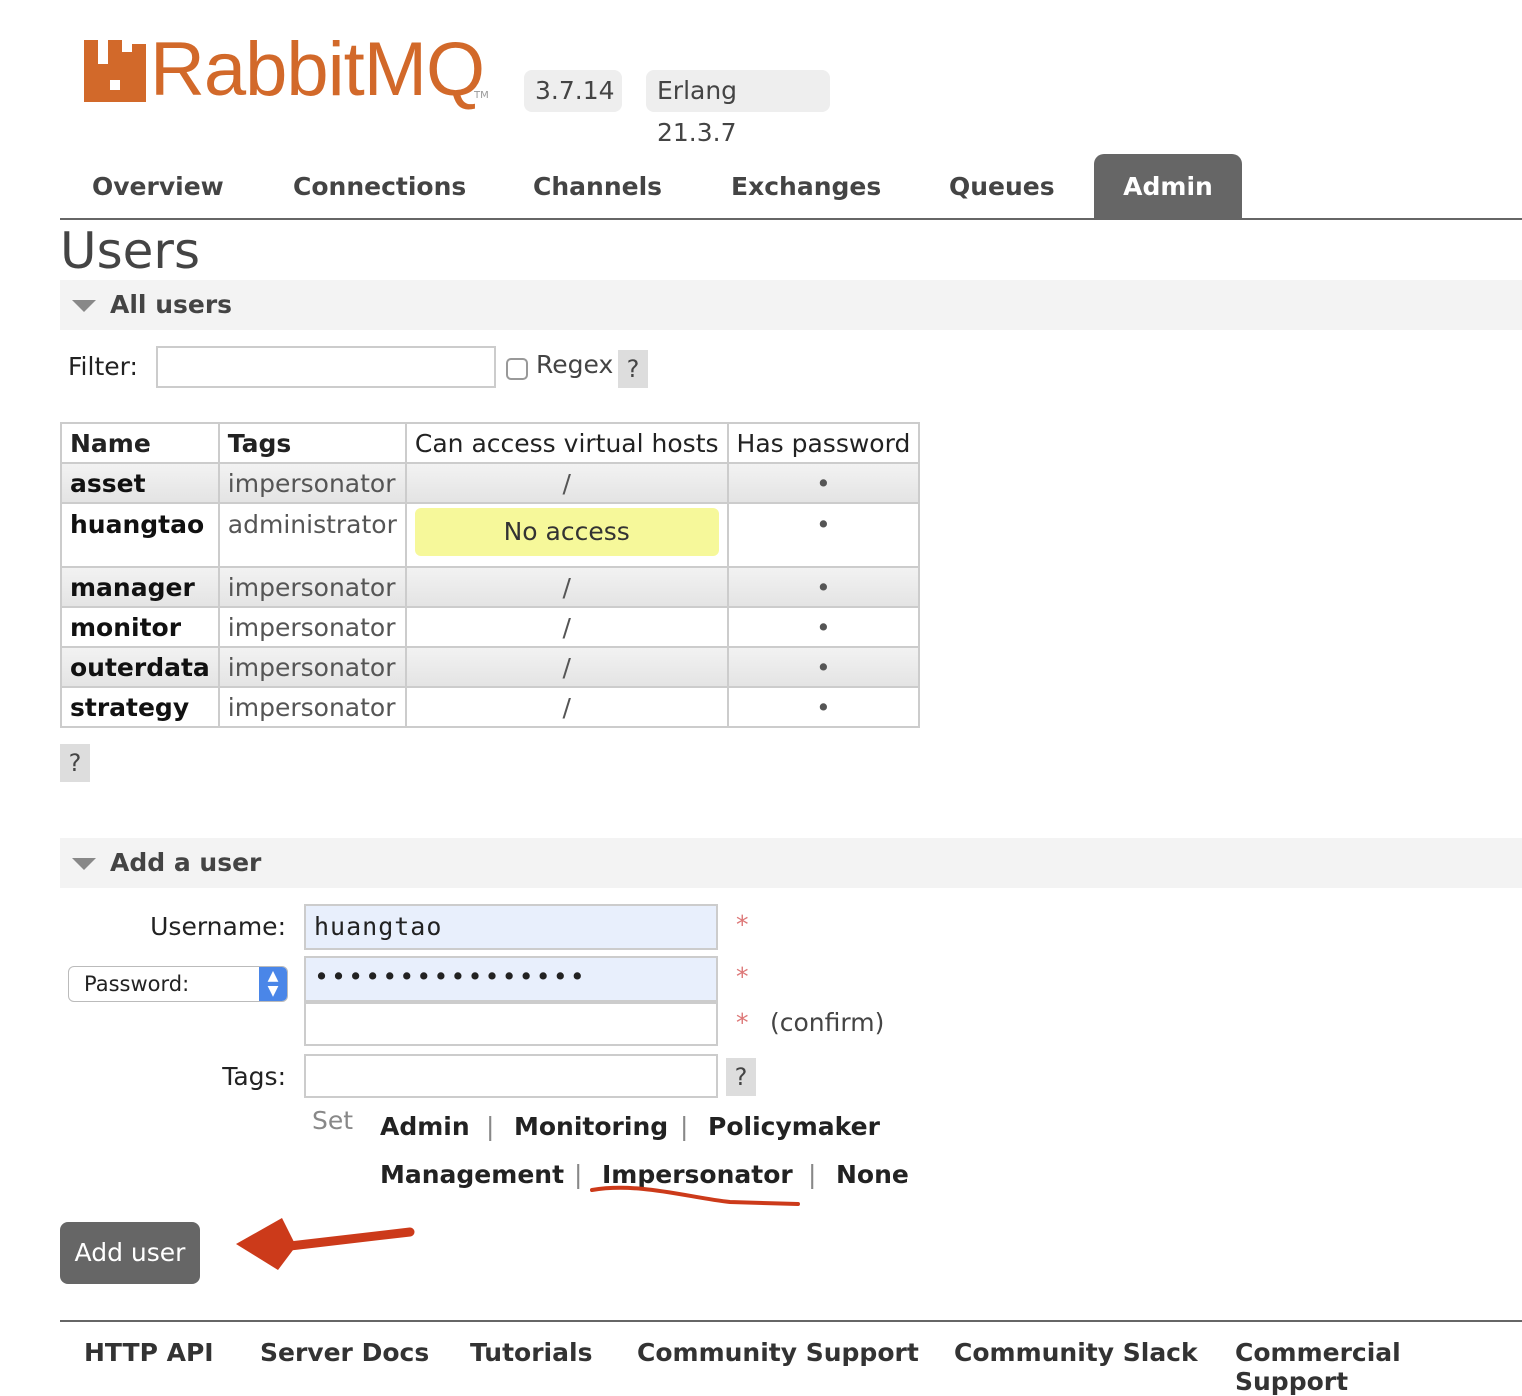 The height and width of the screenshot is (1396, 1522). What do you see at coordinates (140, 587) in the screenshot?
I see `user-name-link: manager` at bounding box center [140, 587].